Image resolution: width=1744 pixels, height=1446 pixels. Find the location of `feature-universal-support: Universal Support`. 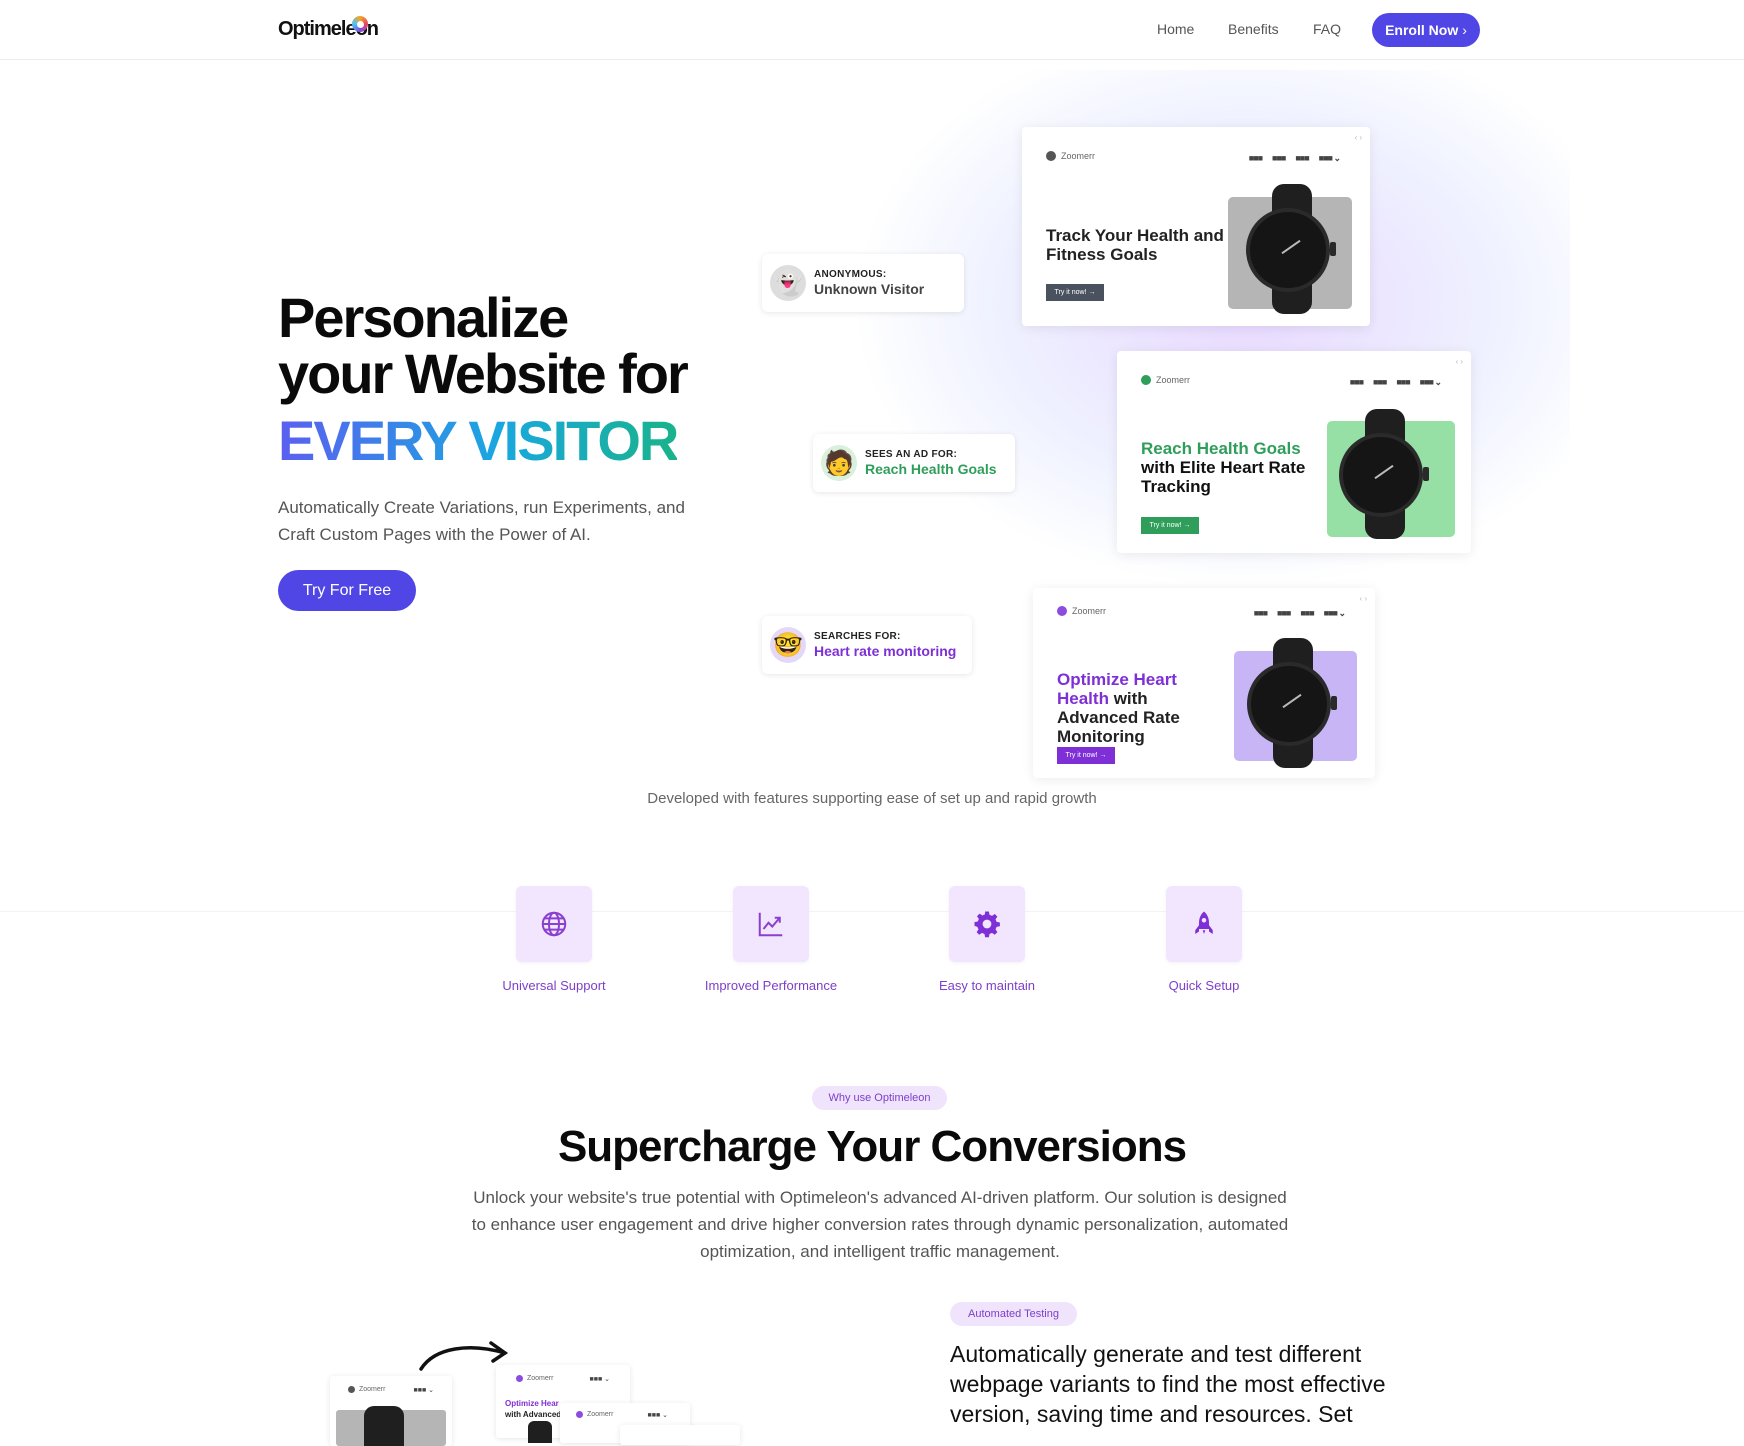

feature-universal-support: Universal Support is located at coordinates (554, 939).